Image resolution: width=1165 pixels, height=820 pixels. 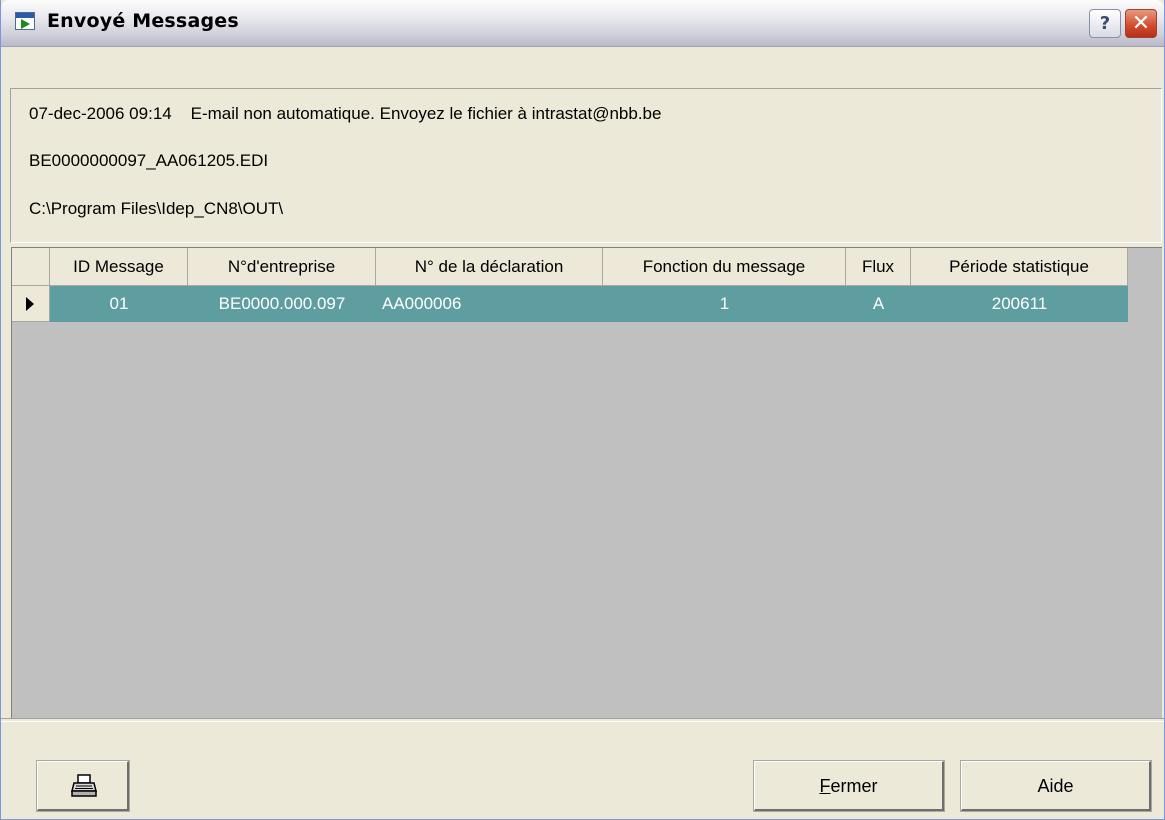 I want to click on cell-periode: 200611, so click(x=1019, y=304).